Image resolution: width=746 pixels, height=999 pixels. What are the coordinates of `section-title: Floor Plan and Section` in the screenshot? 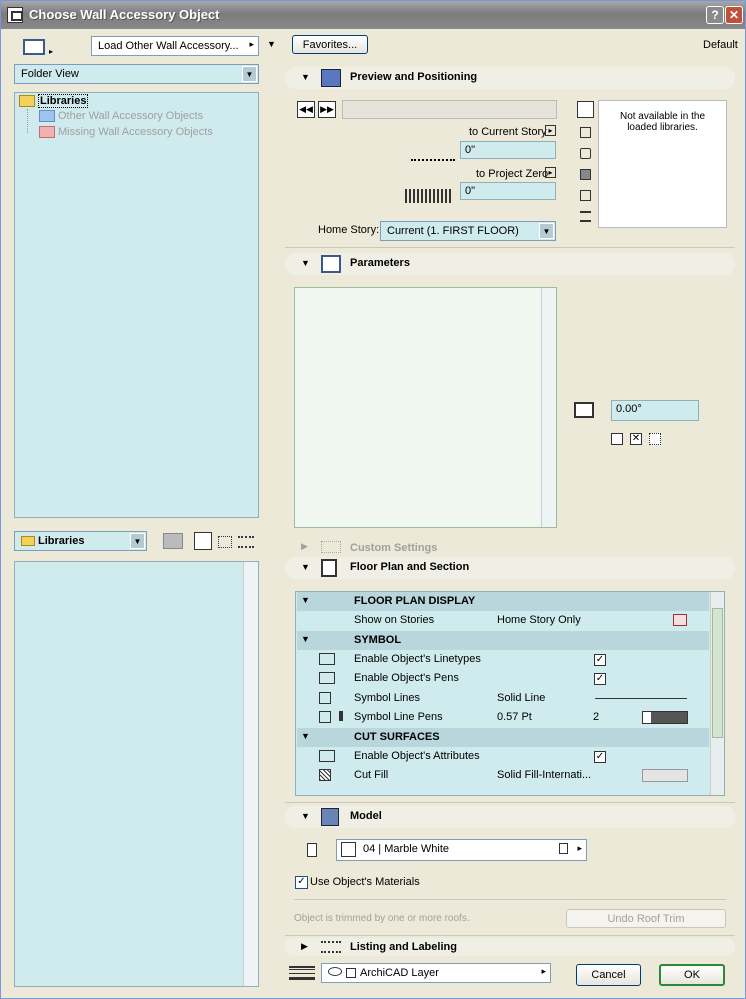 It's located at (410, 567).